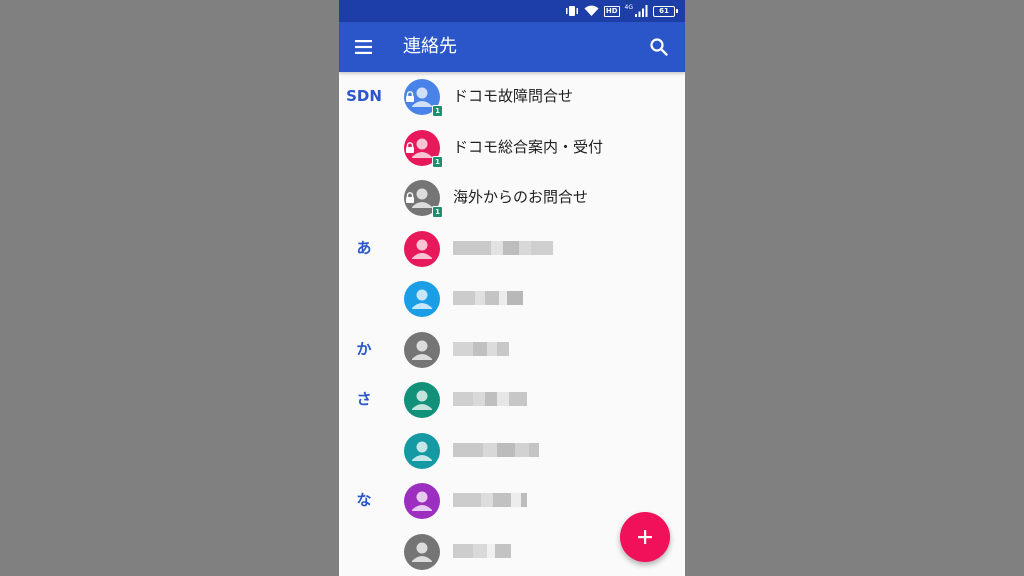 Image resolution: width=1024 pixels, height=576 pixels. What do you see at coordinates (659, 47) in the screenshot?
I see `search-icon` at bounding box center [659, 47].